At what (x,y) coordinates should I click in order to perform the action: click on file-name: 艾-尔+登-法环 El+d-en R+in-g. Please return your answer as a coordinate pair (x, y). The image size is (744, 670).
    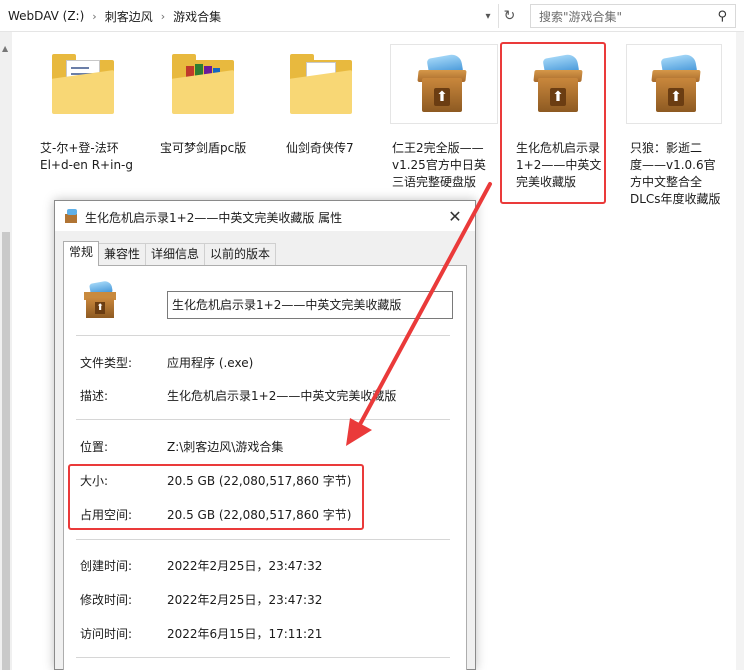
    Looking at the image, I should click on (86, 156).